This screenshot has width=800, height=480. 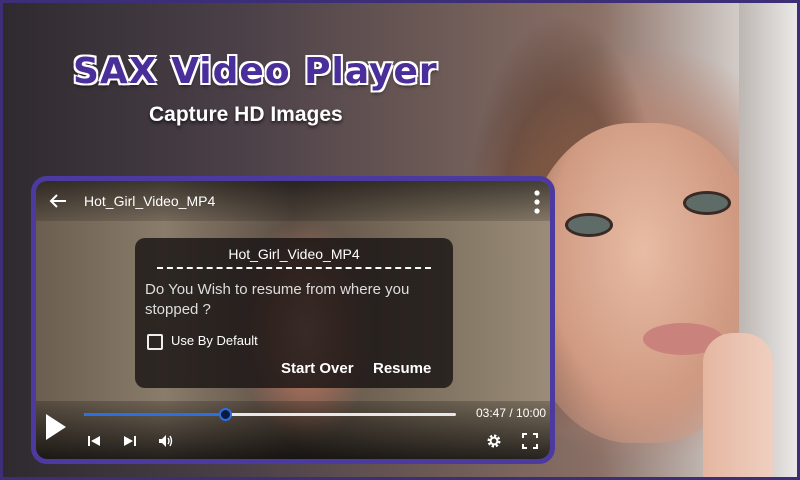 I want to click on play-icon, so click(x=56, y=427).